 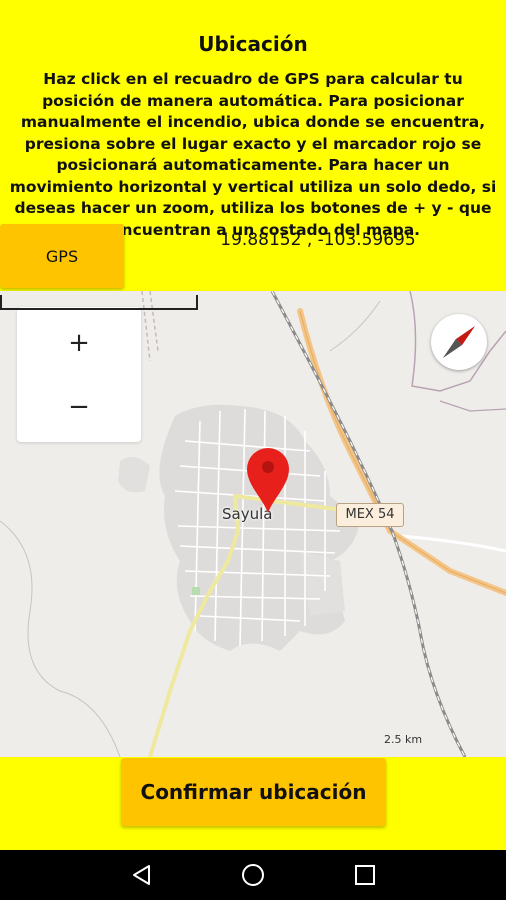 I want to click on scale-bar, so click(x=99, y=302).